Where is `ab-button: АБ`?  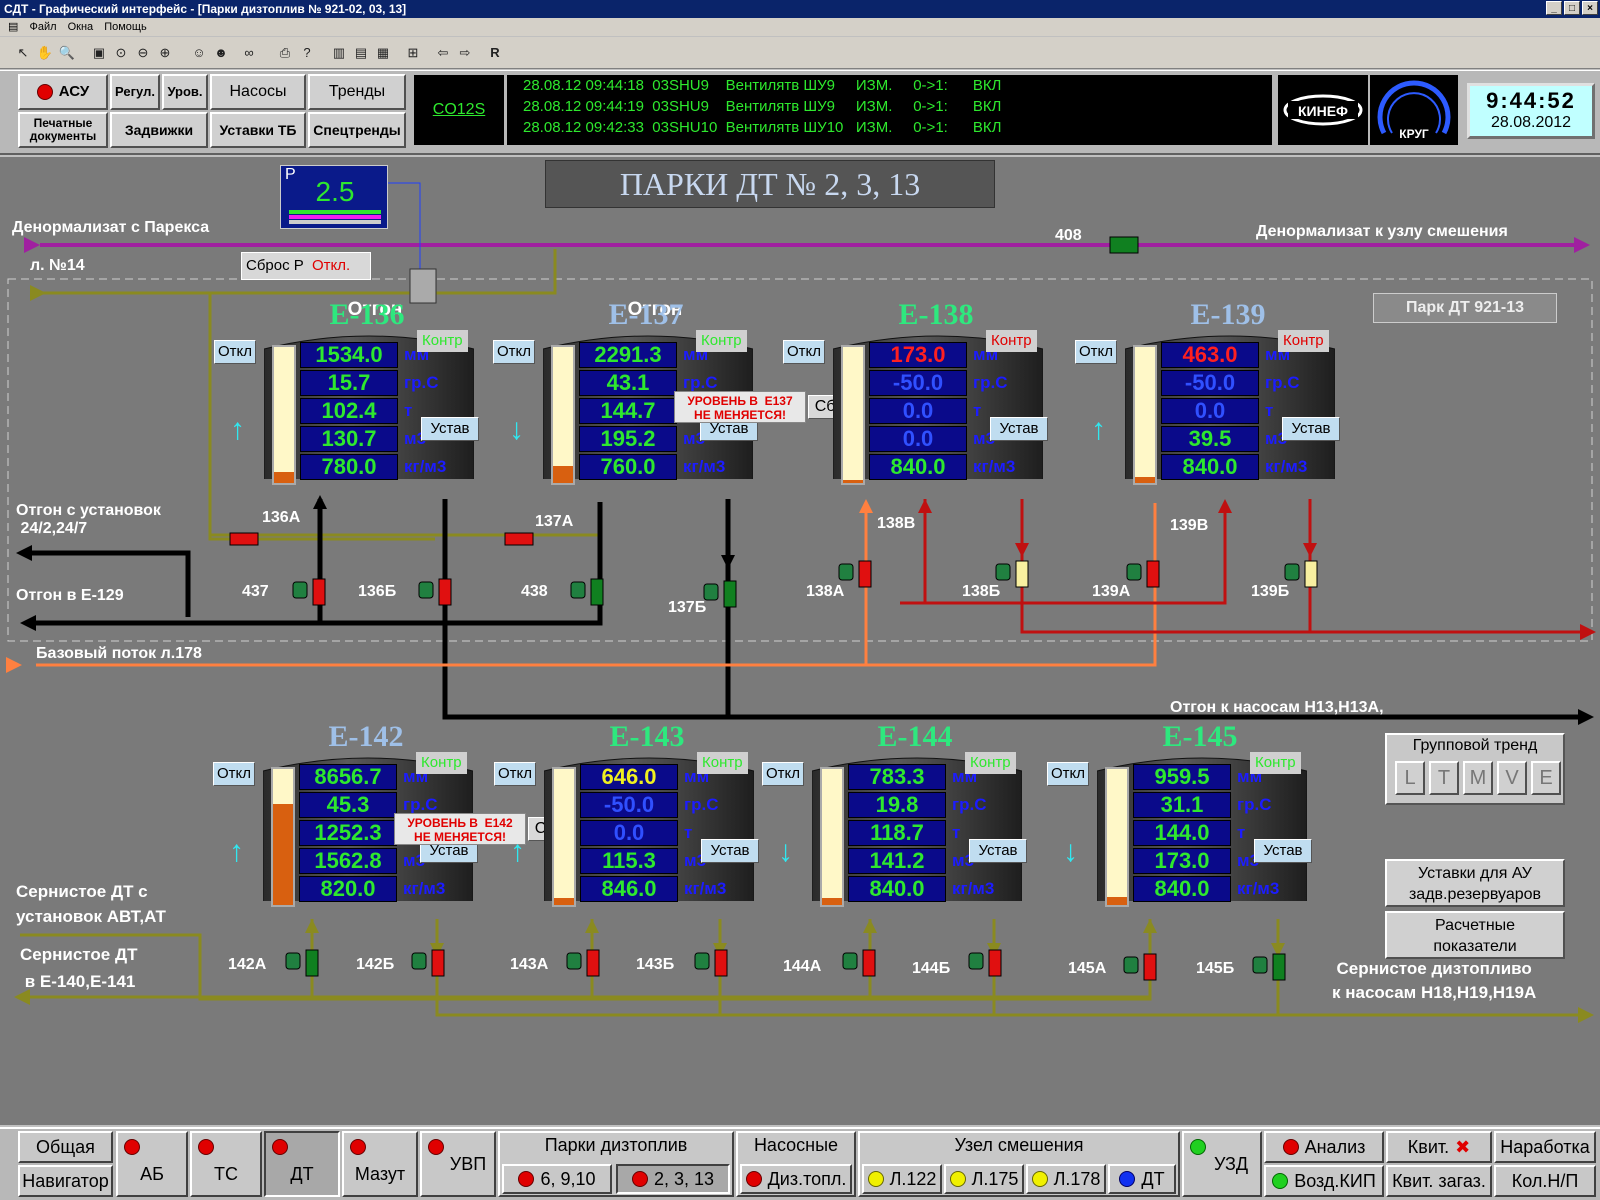
ab-button: АБ is located at coordinates (152, 1164).